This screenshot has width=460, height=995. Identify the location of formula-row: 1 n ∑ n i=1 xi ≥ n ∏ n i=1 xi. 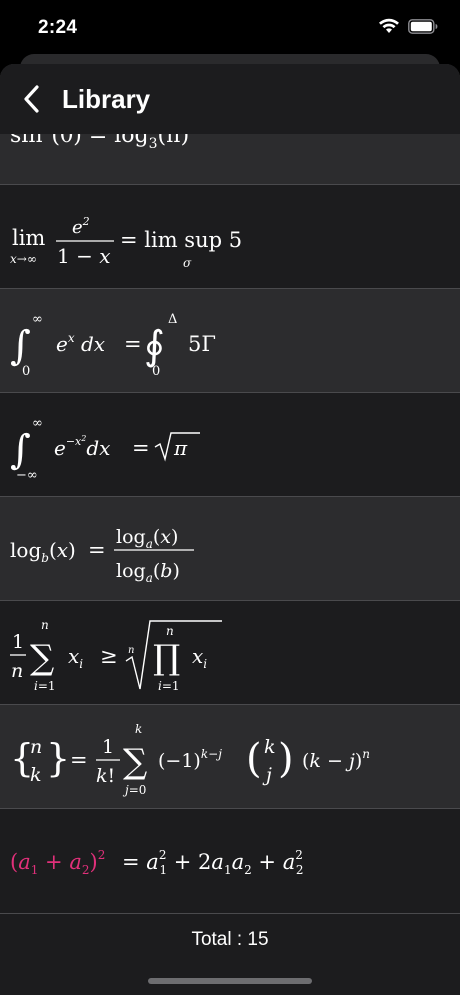
(230, 653).